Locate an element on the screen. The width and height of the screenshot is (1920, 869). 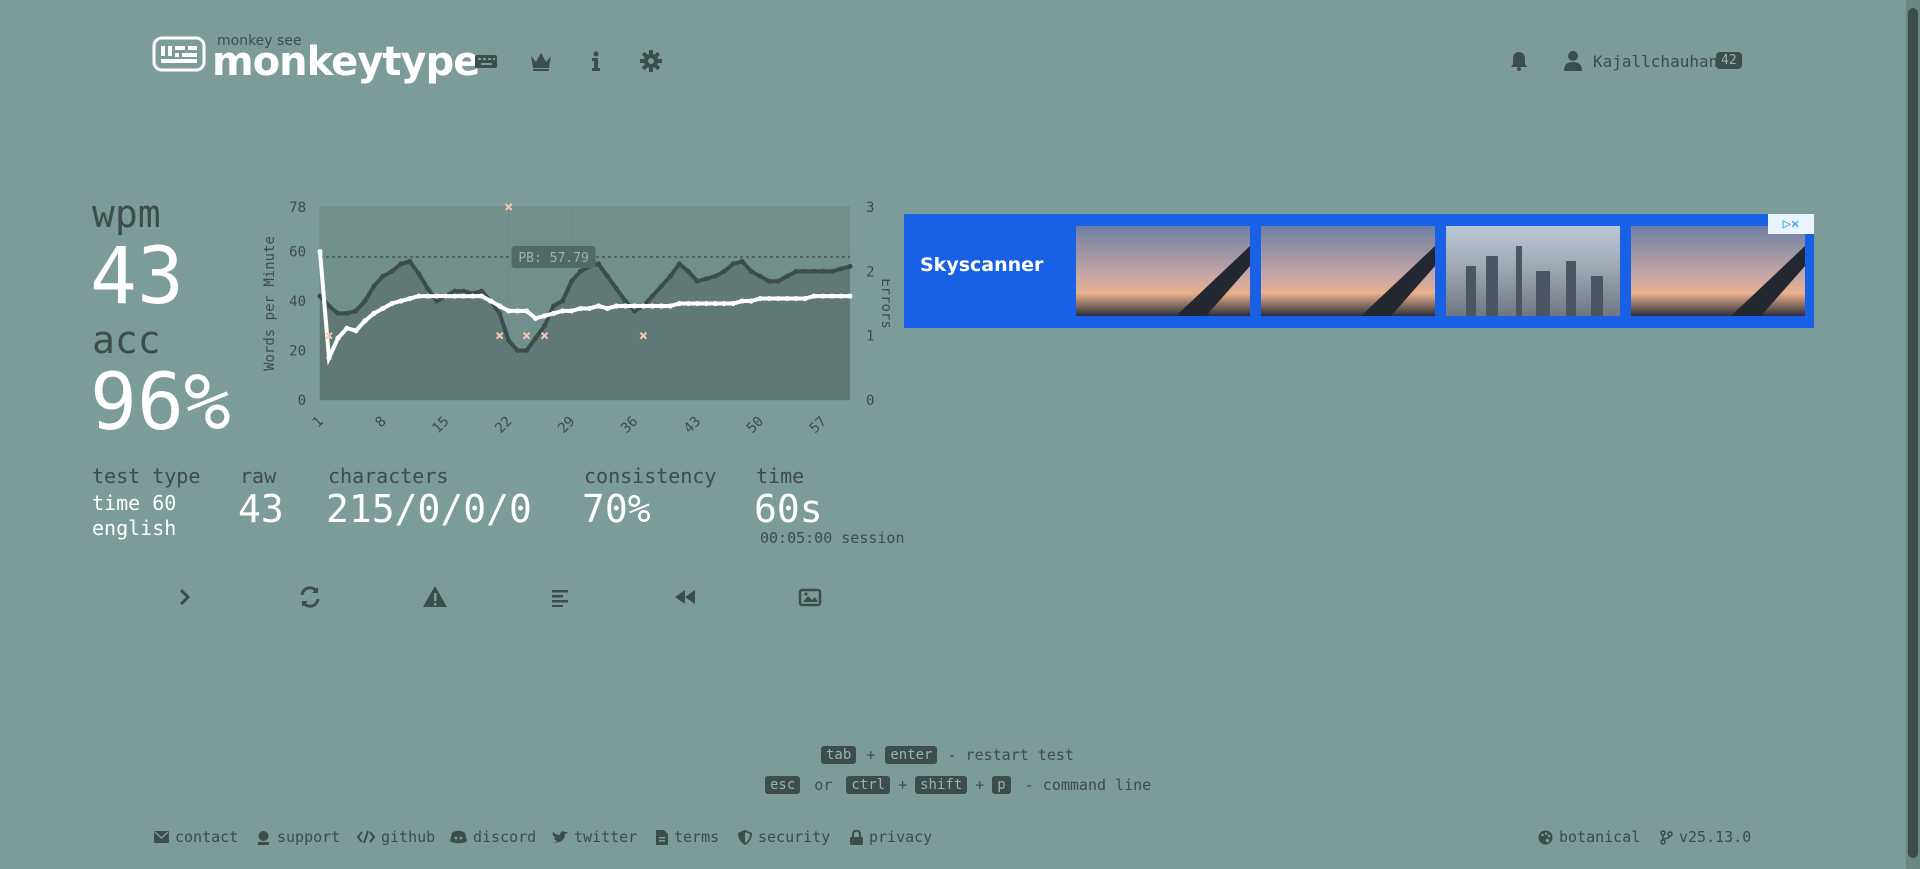
file-icon is located at coordinates (662, 837).